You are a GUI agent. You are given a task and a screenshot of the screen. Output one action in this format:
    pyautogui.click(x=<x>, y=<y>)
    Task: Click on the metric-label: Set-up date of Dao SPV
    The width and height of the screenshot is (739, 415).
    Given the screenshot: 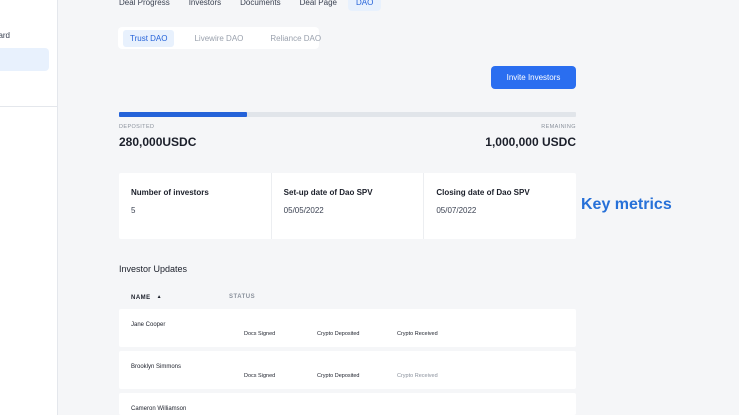 What is the action you would take?
    pyautogui.click(x=328, y=192)
    